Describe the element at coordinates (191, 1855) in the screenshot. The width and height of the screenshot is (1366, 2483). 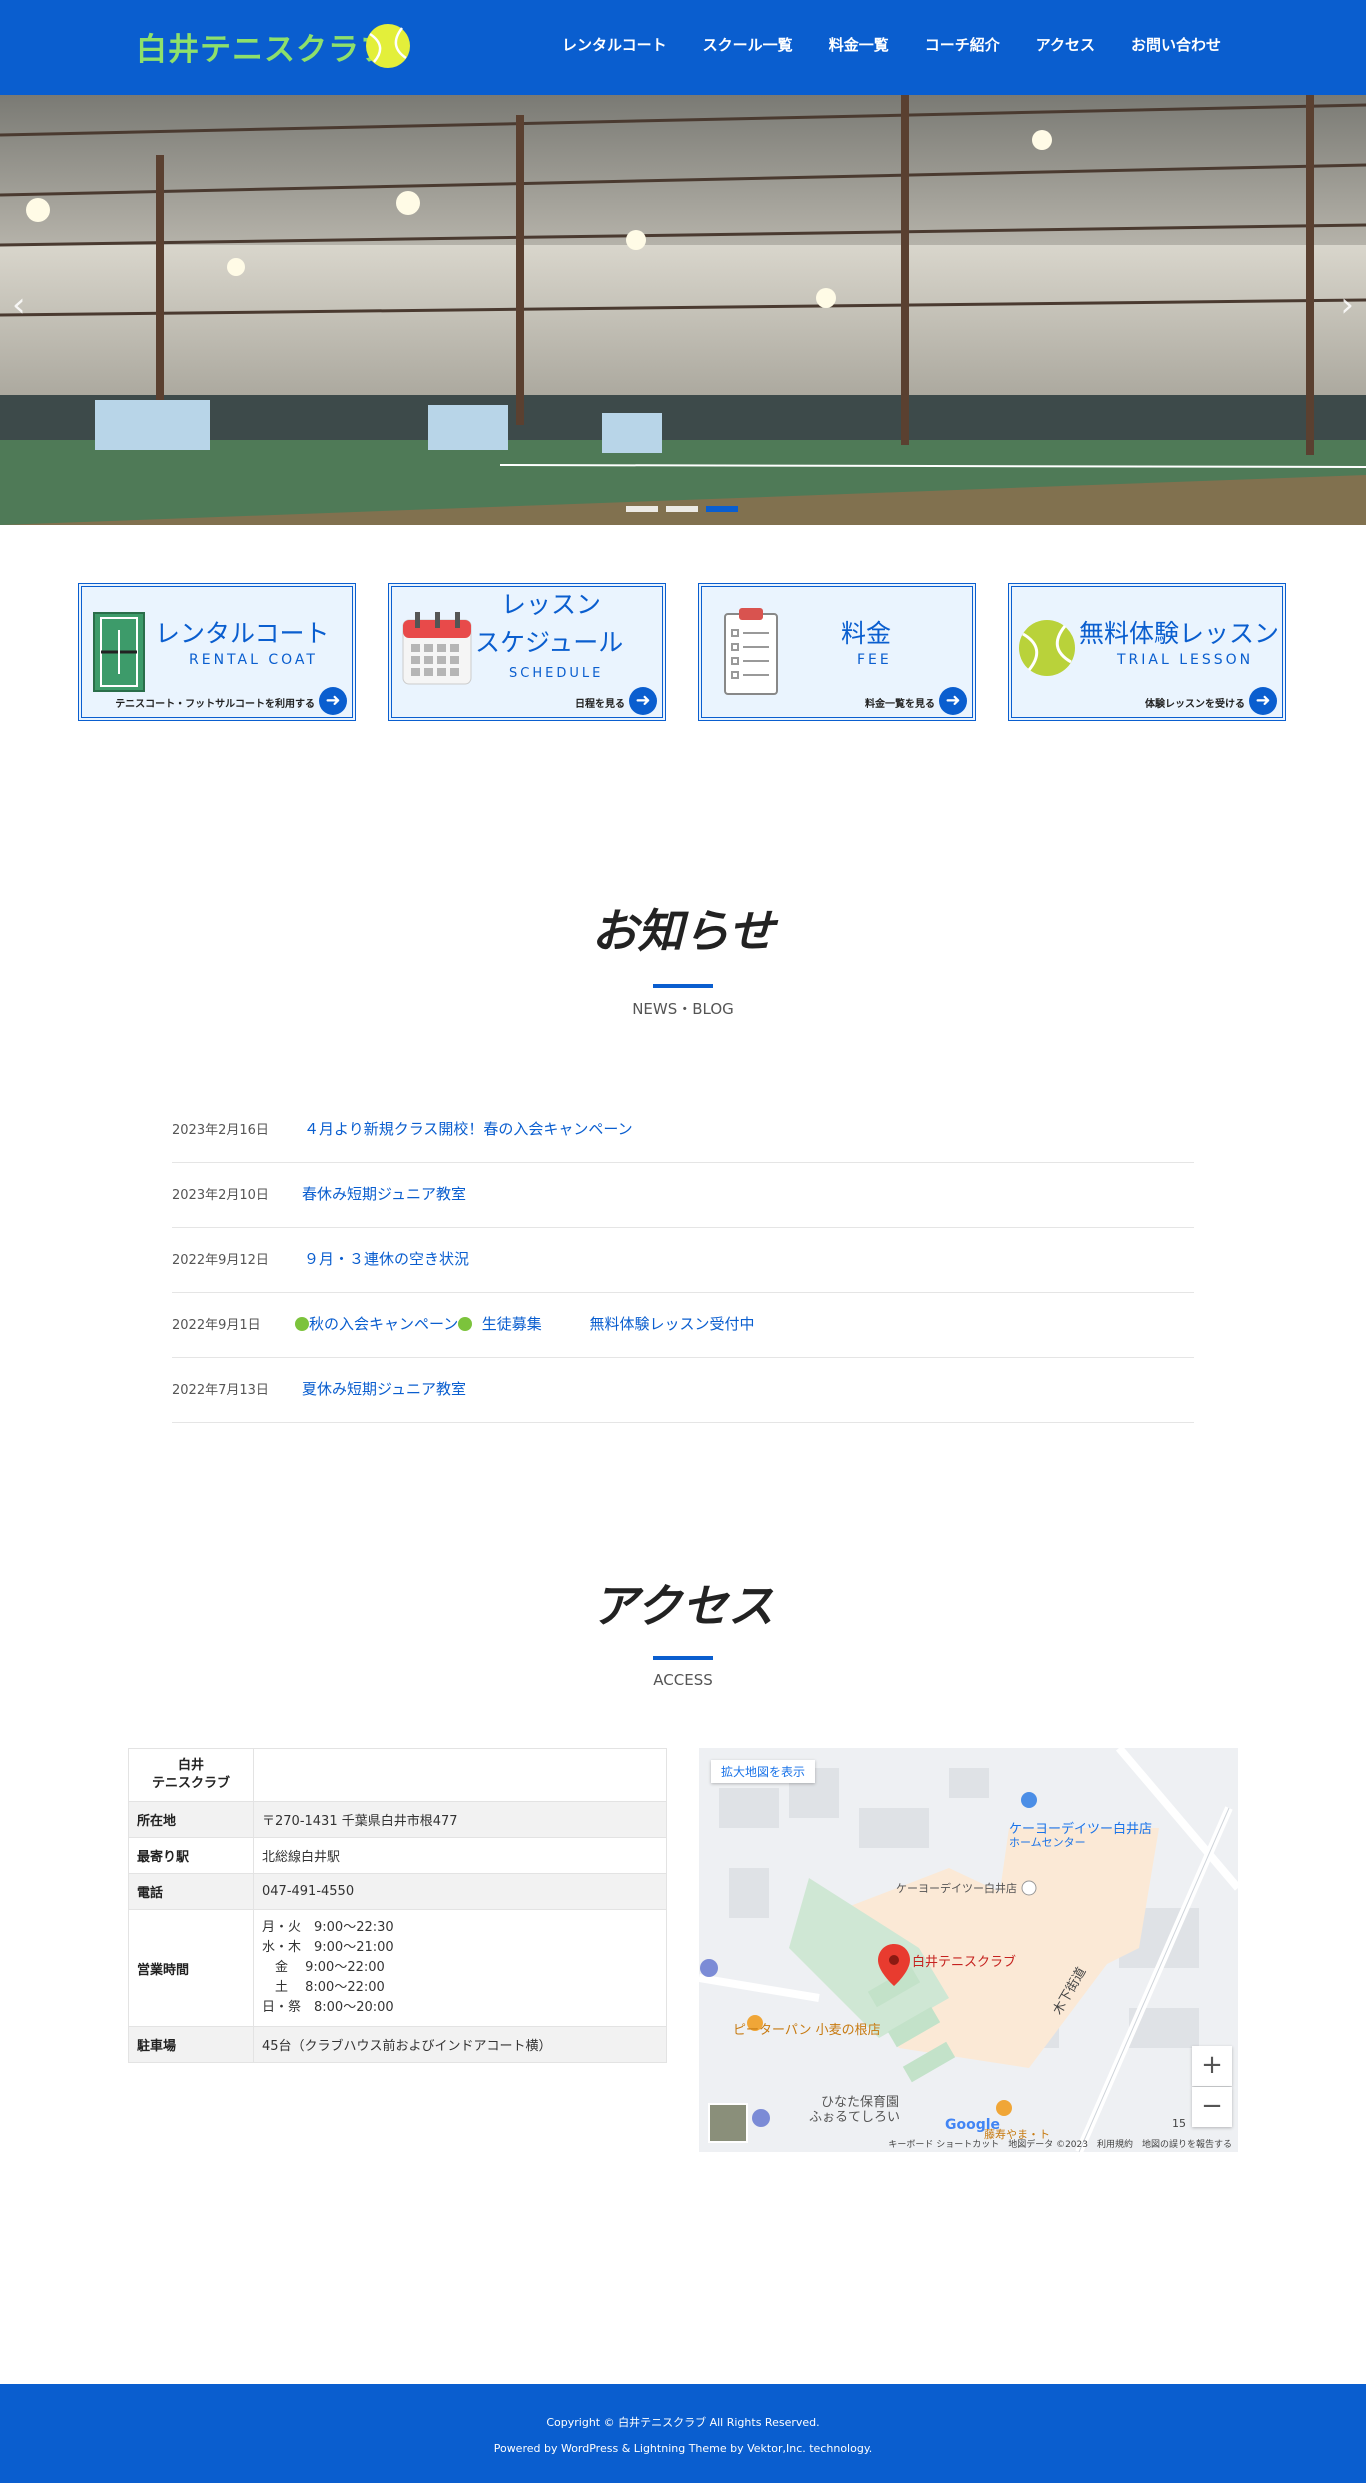
I see `label-station: 最寄り駅` at that location.